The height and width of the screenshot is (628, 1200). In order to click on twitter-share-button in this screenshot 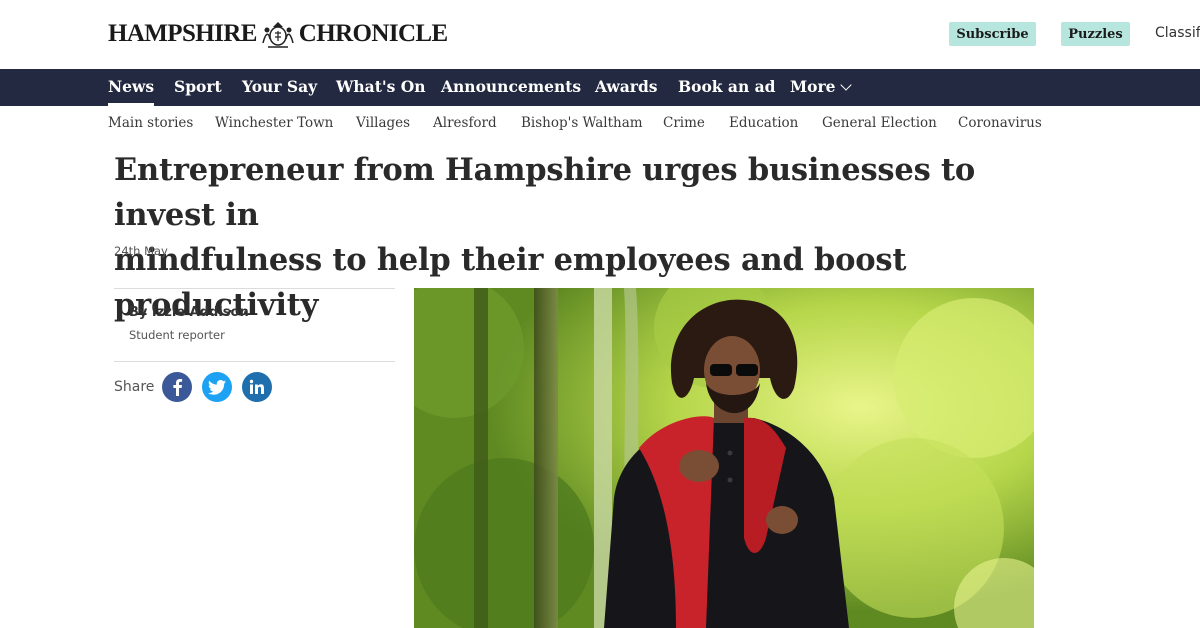, I will do `click(217, 387)`.